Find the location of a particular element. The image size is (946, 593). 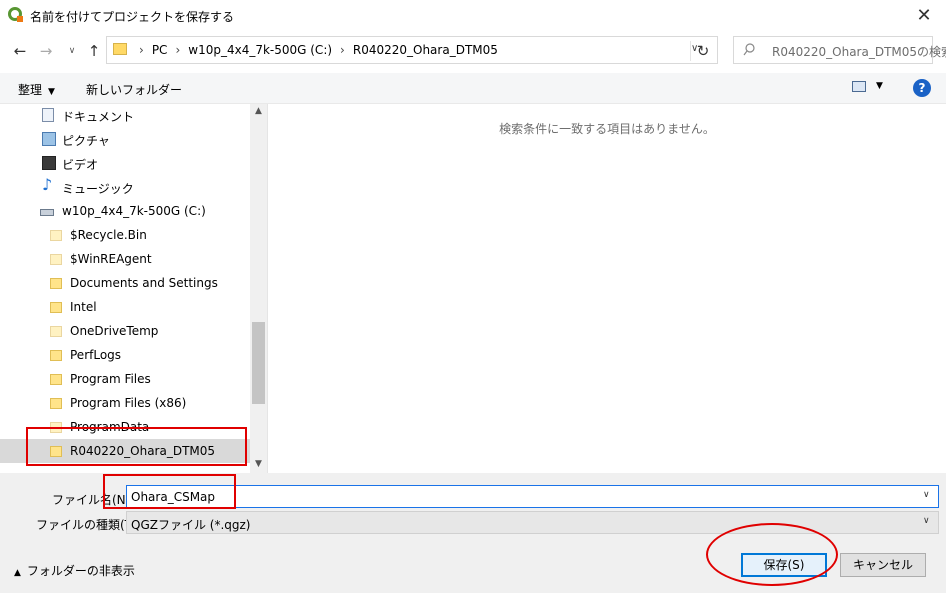

search-box: R040220_Ohara_DTM05の検索 is located at coordinates (839, 50).